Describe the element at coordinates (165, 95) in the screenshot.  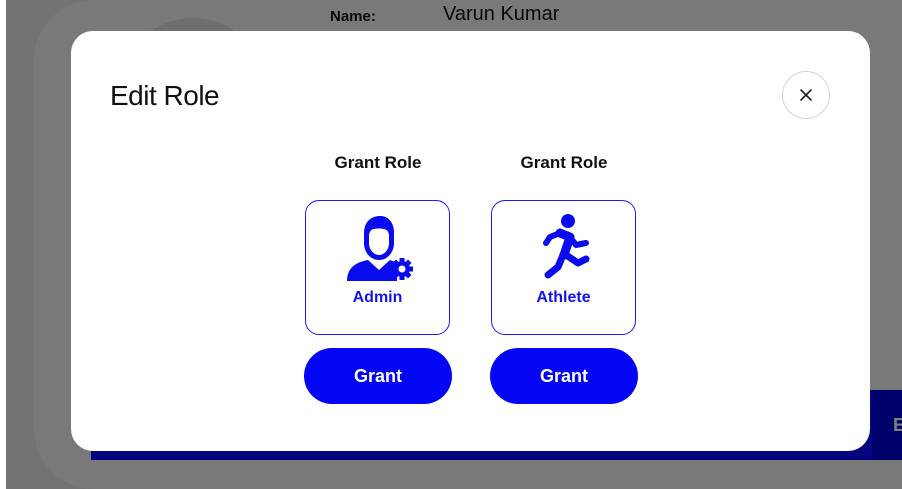
I see `modal-title: Edit Role` at that location.